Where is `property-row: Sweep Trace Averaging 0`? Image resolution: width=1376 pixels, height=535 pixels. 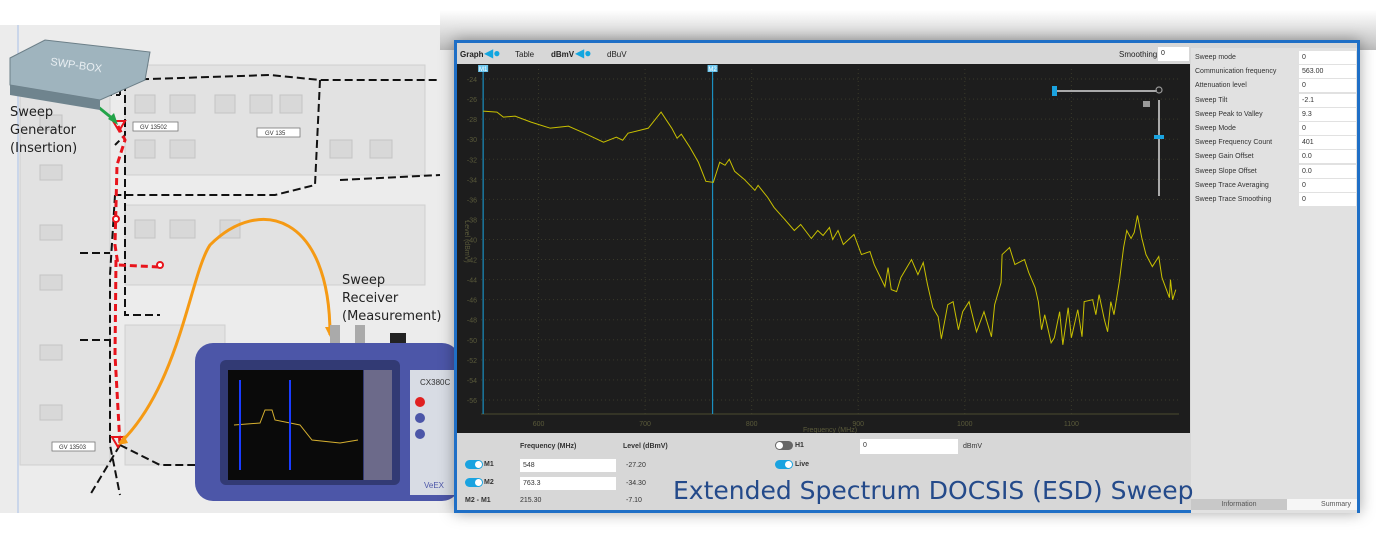 property-row: Sweep Trace Averaging 0 is located at coordinates (1274, 185).